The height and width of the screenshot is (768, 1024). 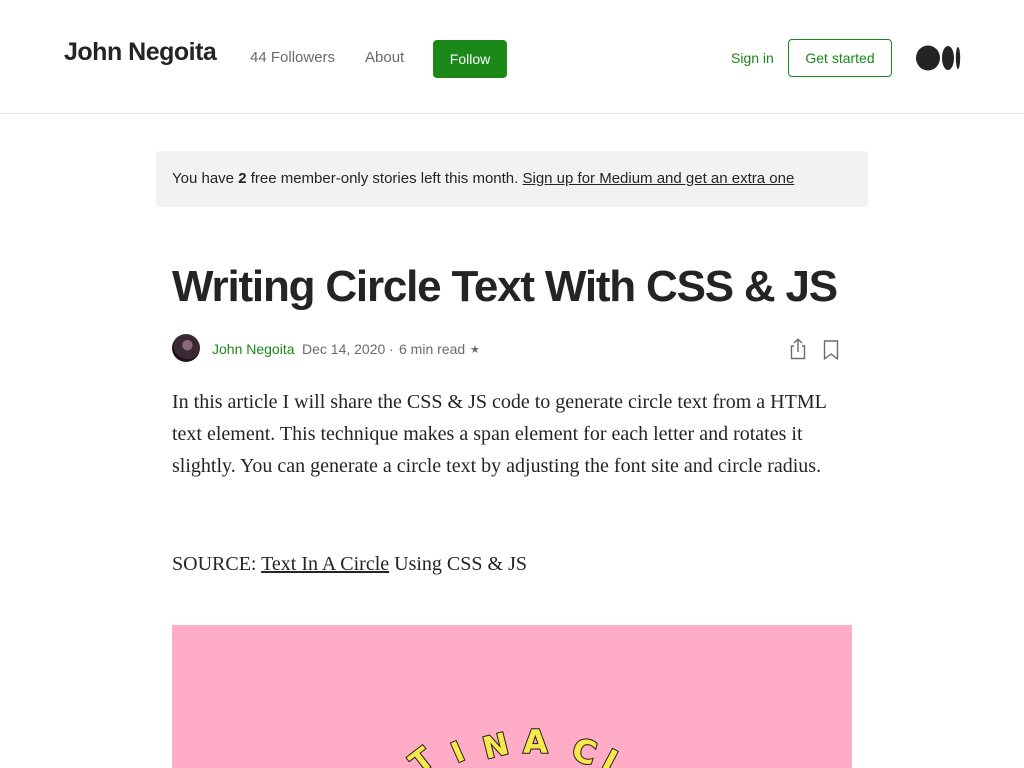 What do you see at coordinates (658, 178) in the screenshot?
I see `signup-link: Sign up for Medium and get an extra one` at bounding box center [658, 178].